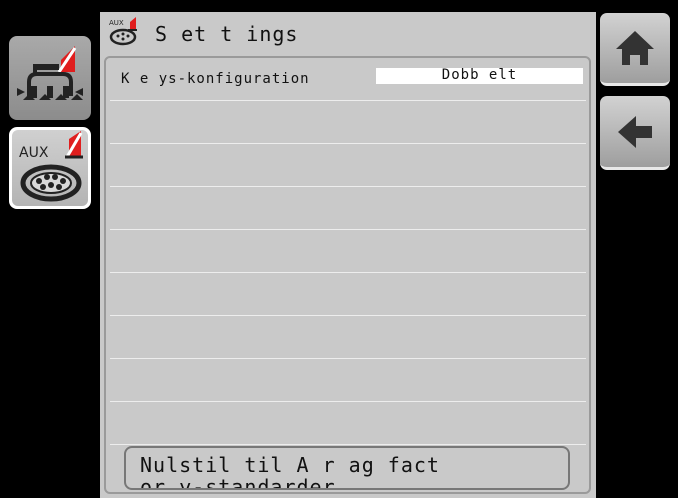  What do you see at coordinates (50, 249) in the screenshot?
I see `left-softkey-column: AUX` at bounding box center [50, 249].